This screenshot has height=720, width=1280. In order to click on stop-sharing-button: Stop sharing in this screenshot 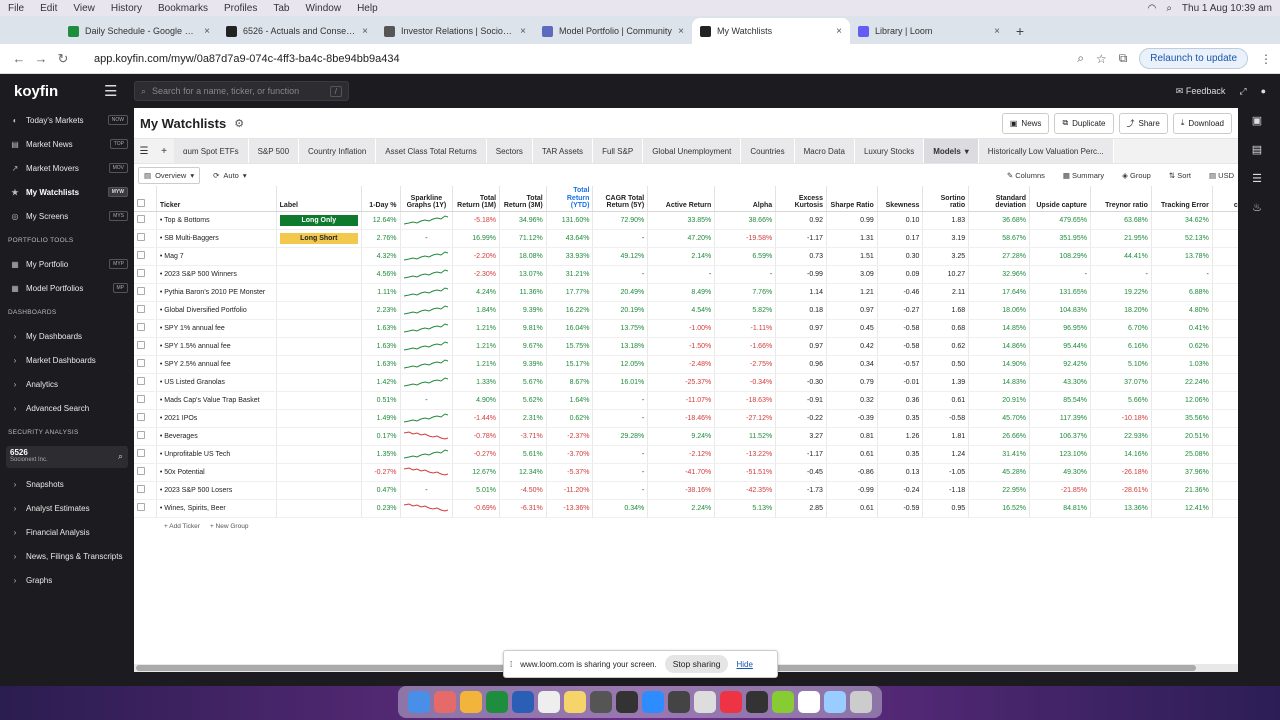, I will do `click(696, 664)`.